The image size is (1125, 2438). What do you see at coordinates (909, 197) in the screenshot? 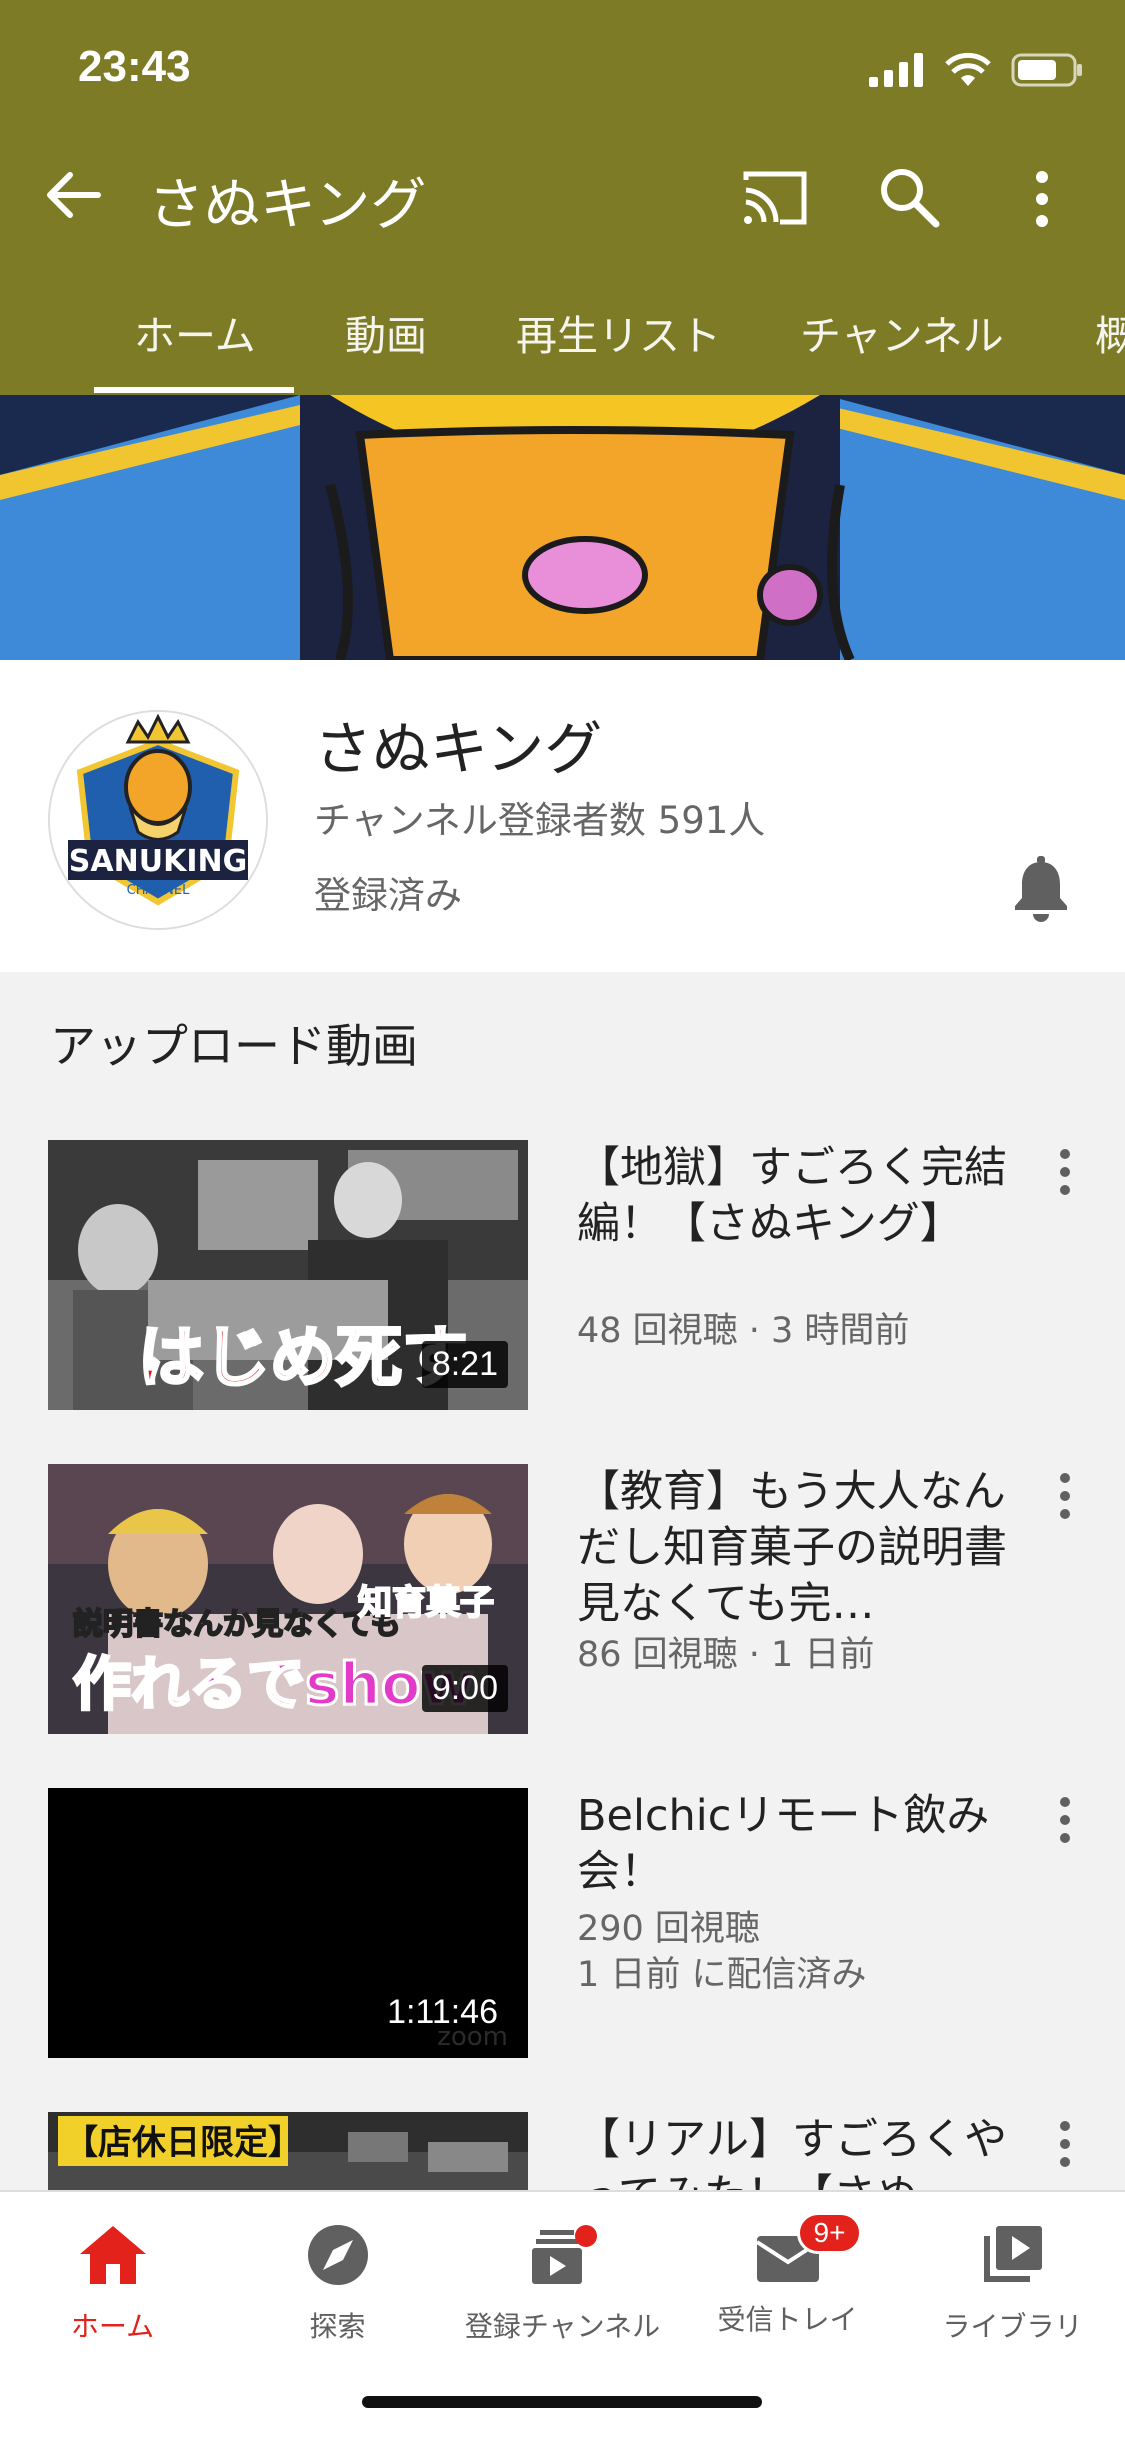
I see `search-icon` at bounding box center [909, 197].